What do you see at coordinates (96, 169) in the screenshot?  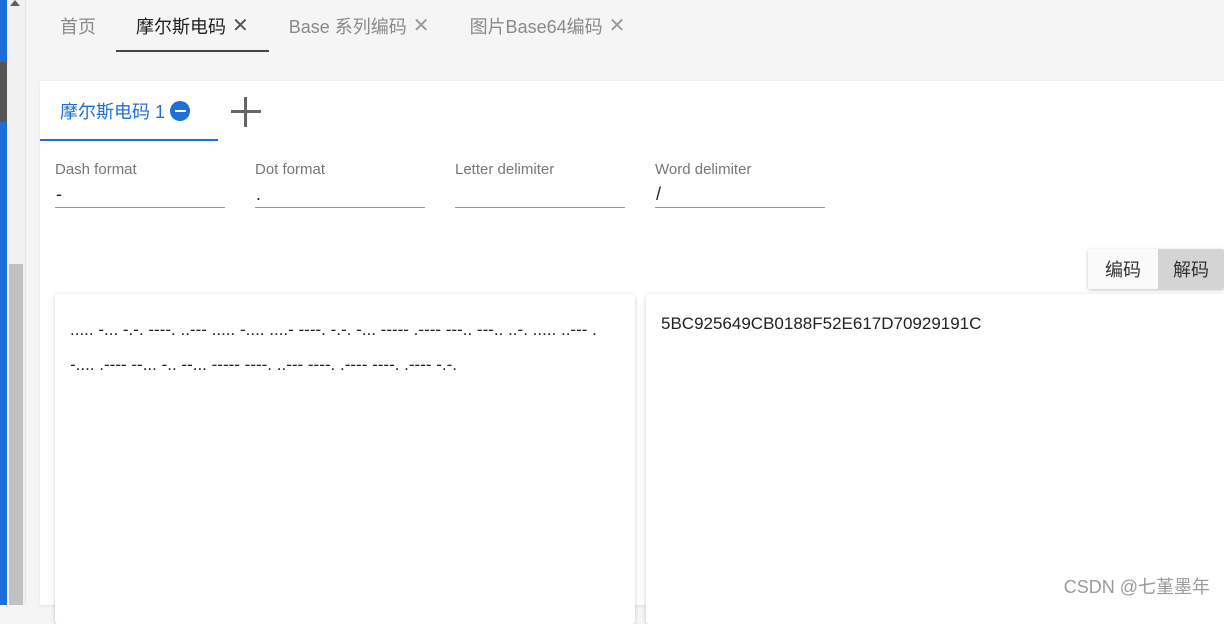 I see `dash-format-label: Dash format` at bounding box center [96, 169].